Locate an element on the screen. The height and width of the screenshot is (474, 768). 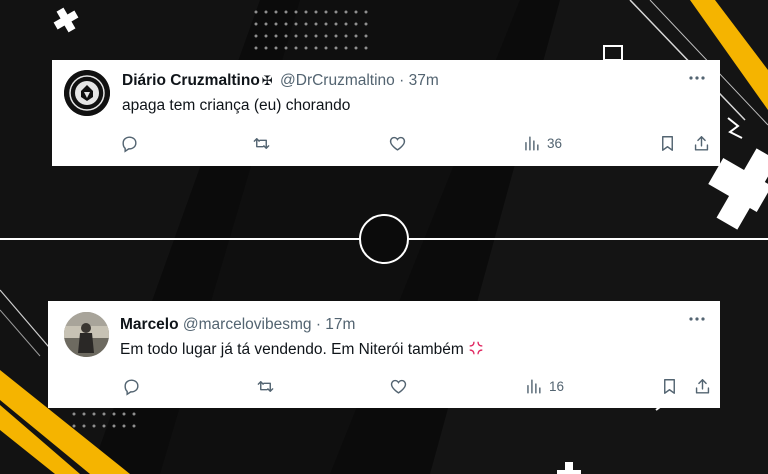
tweet-header: Marcelo @marcelovibesmg · 17m is located at coordinates (237, 325).